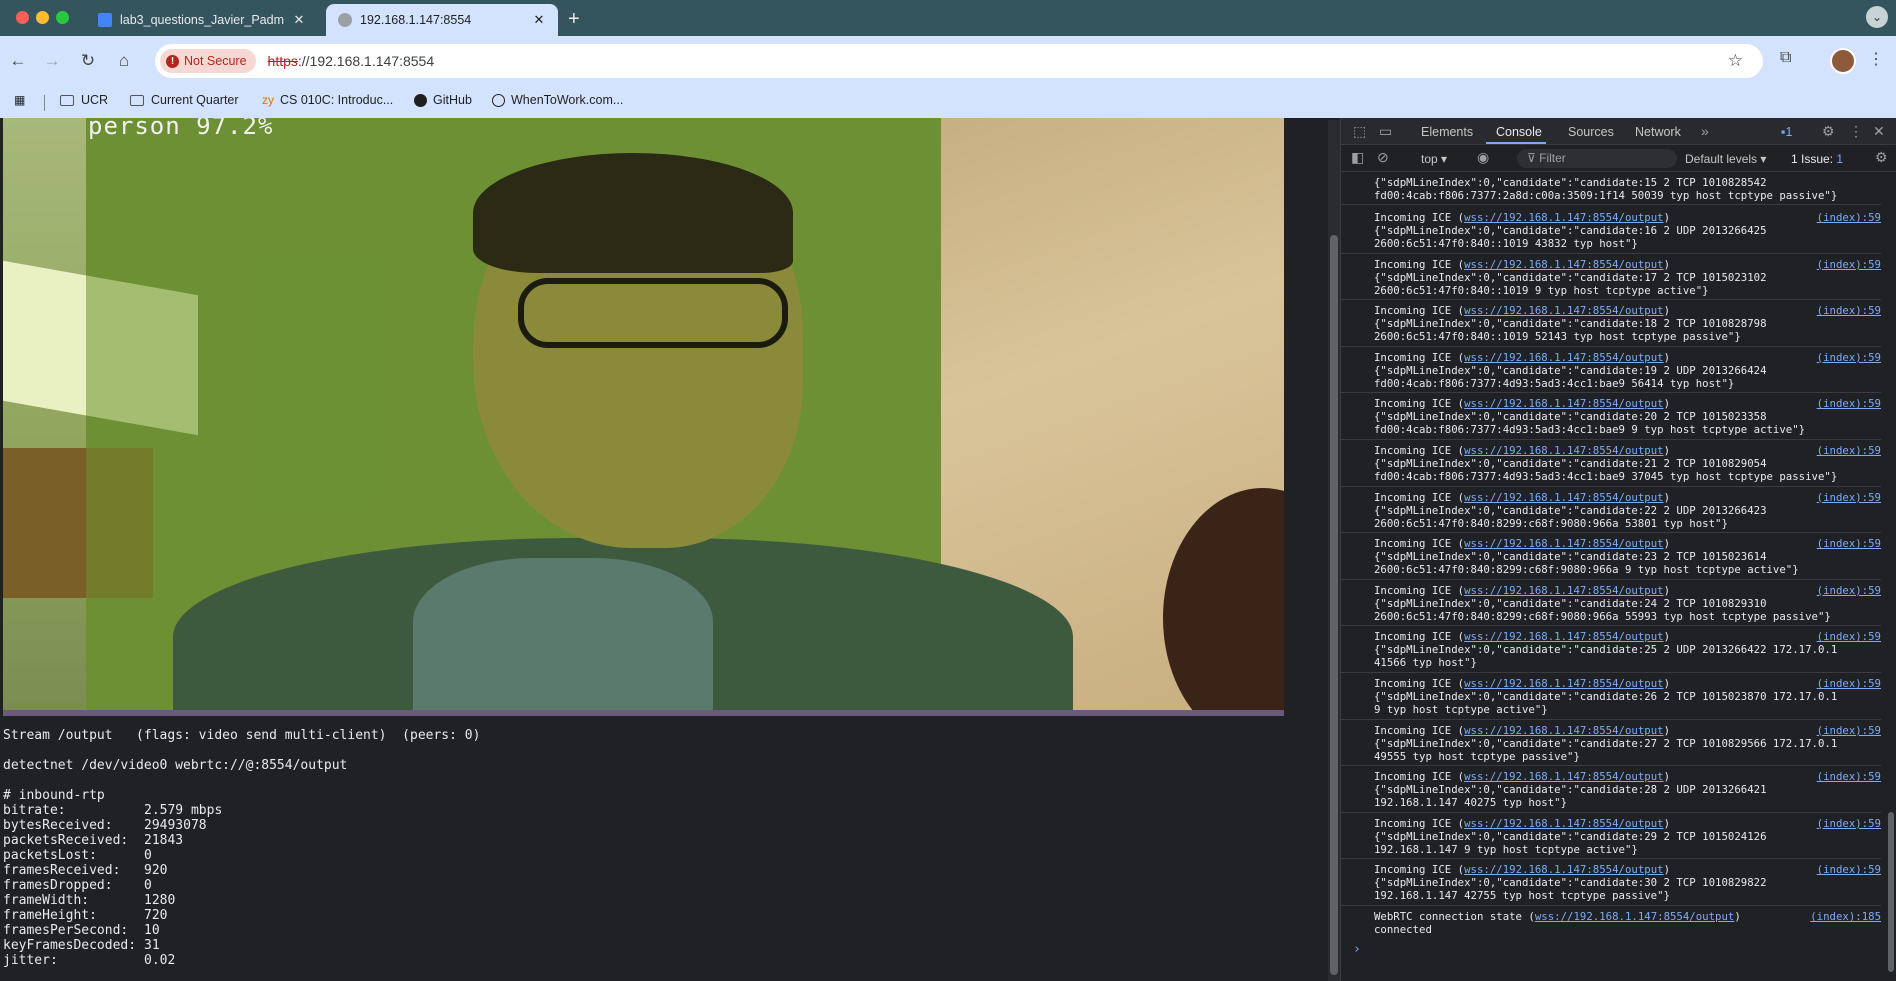  Describe the element at coordinates (452, 100) in the screenshot. I see `bookmark-label: GitHub` at that location.